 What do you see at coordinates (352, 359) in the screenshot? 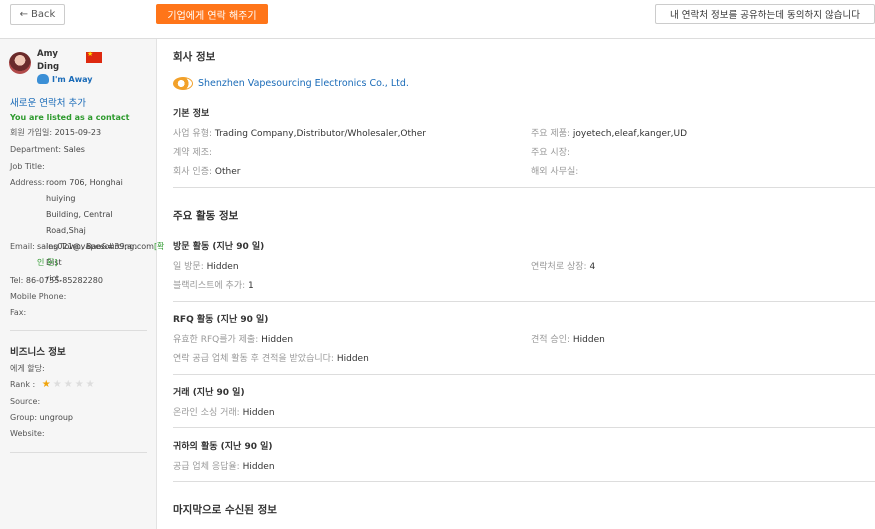
I see `quotes-received-value: Hidden` at bounding box center [352, 359].